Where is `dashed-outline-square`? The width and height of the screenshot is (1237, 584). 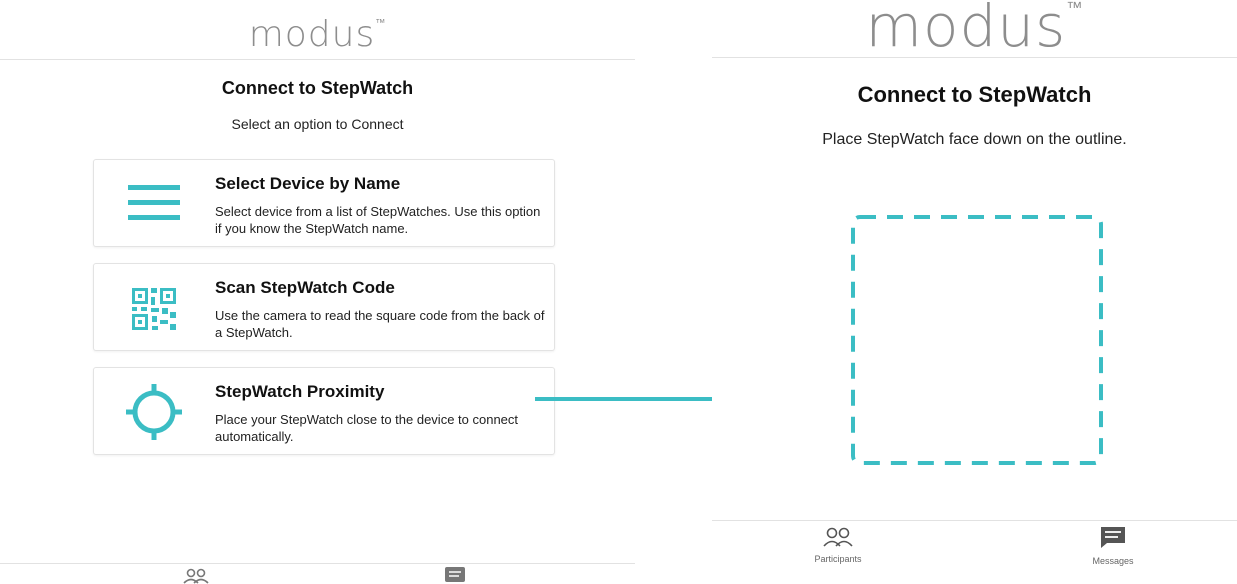
dashed-outline-square is located at coordinates (977, 340).